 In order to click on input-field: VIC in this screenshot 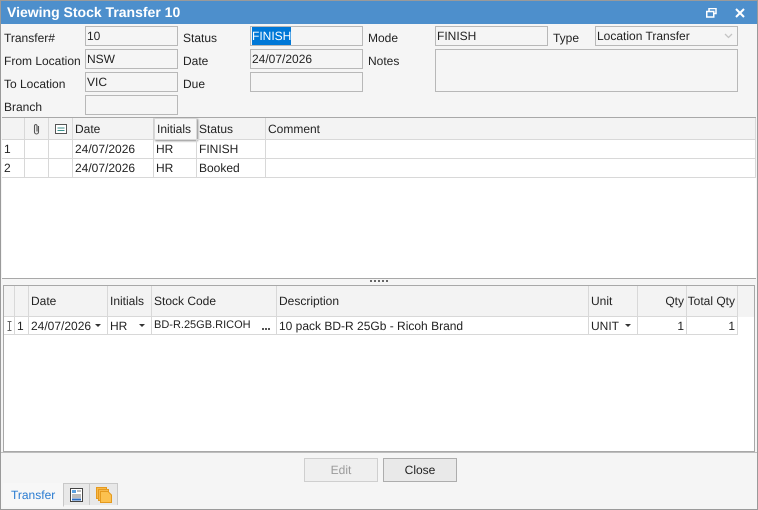, I will do `click(131, 82)`.